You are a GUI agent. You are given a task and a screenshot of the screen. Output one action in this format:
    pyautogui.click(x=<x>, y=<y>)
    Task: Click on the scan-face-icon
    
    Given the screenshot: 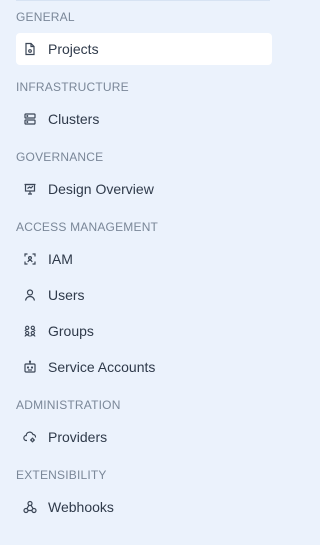 What is the action you would take?
    pyautogui.click(x=30, y=259)
    